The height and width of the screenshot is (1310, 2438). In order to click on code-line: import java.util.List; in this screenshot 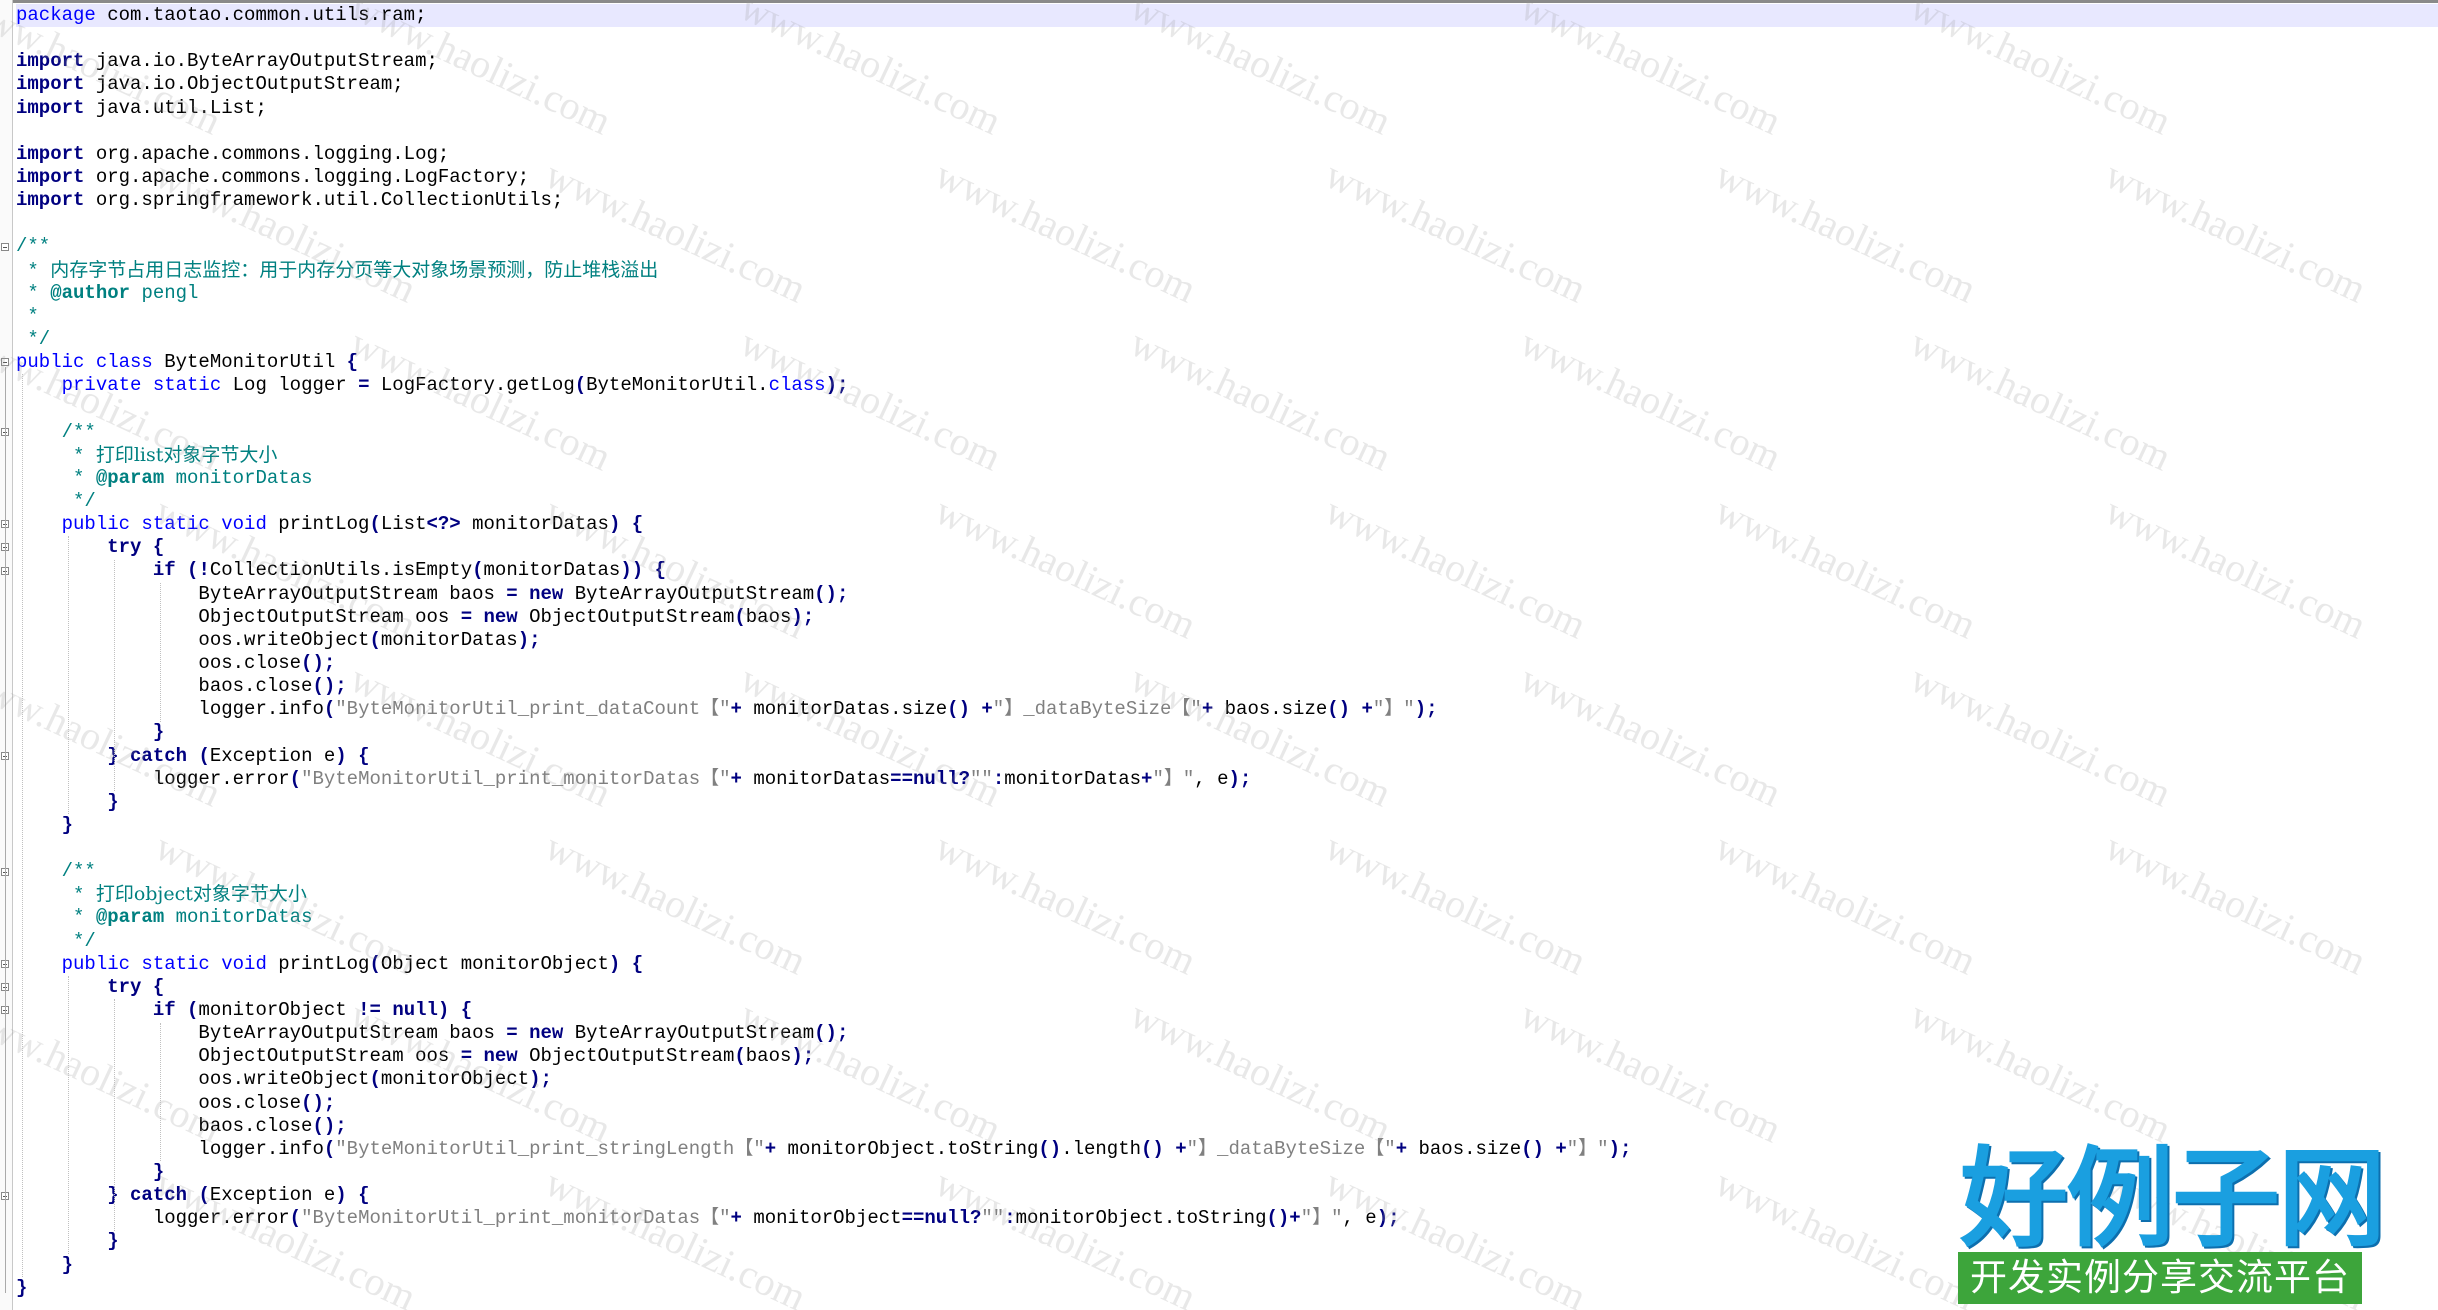, I will do `click(1227, 108)`.